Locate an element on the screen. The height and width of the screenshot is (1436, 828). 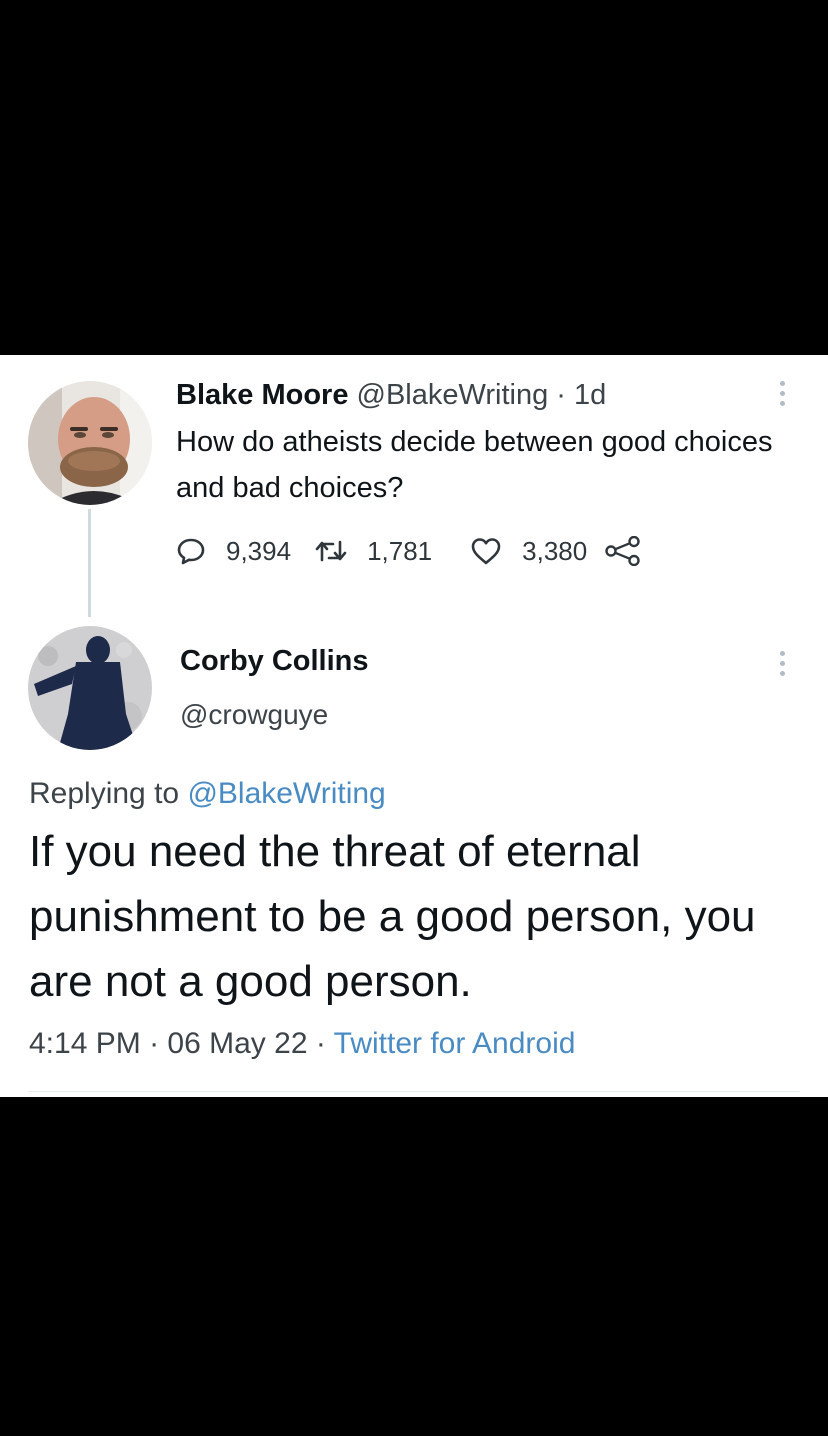
share-button is located at coordinates (623, 551).